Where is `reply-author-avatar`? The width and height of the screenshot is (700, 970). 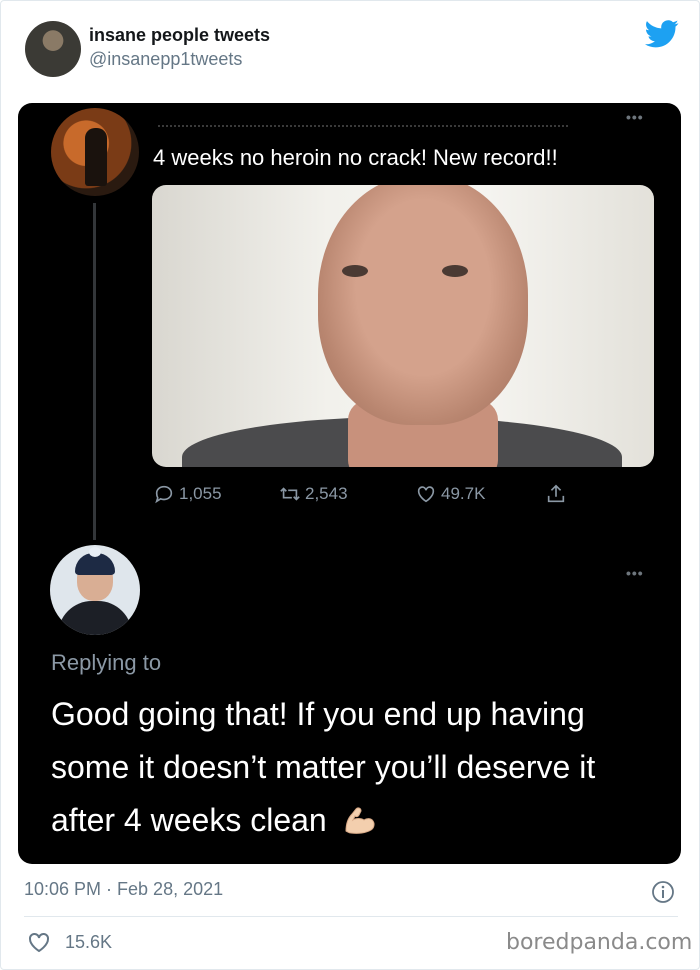
reply-author-avatar is located at coordinates (95, 590).